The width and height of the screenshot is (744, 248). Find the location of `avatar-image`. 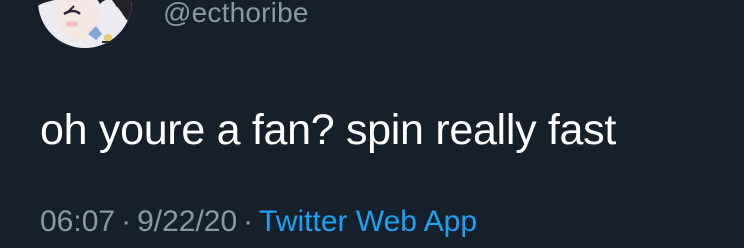

avatar-image is located at coordinates (85, 24).